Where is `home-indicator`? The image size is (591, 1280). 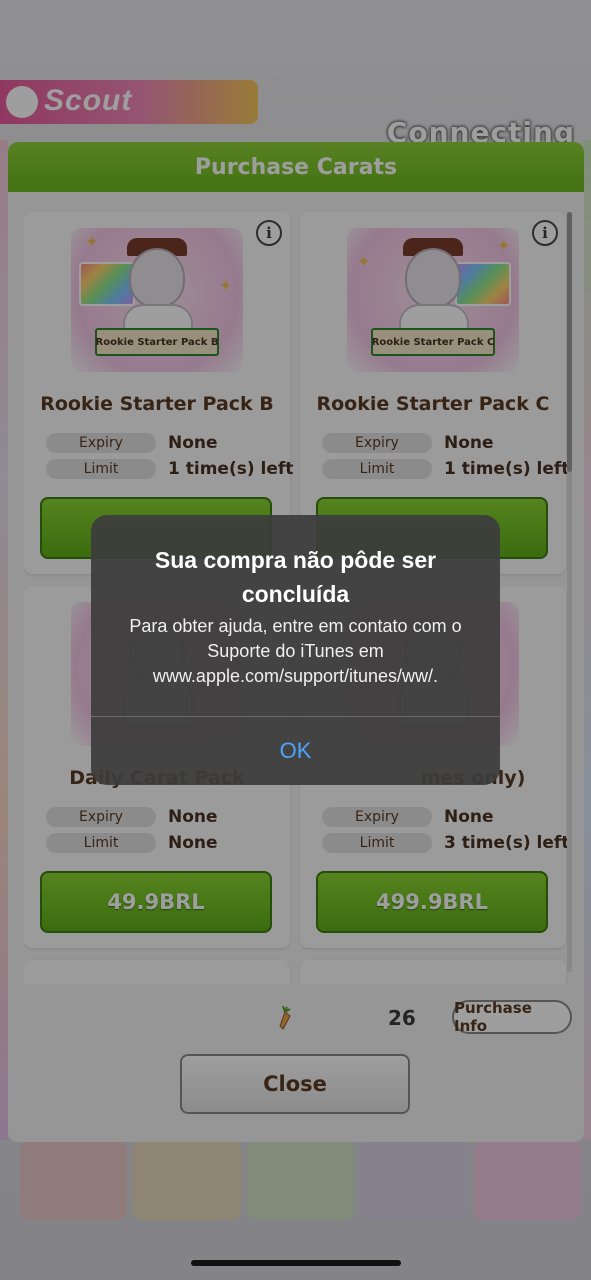
home-indicator is located at coordinates (296, 1263).